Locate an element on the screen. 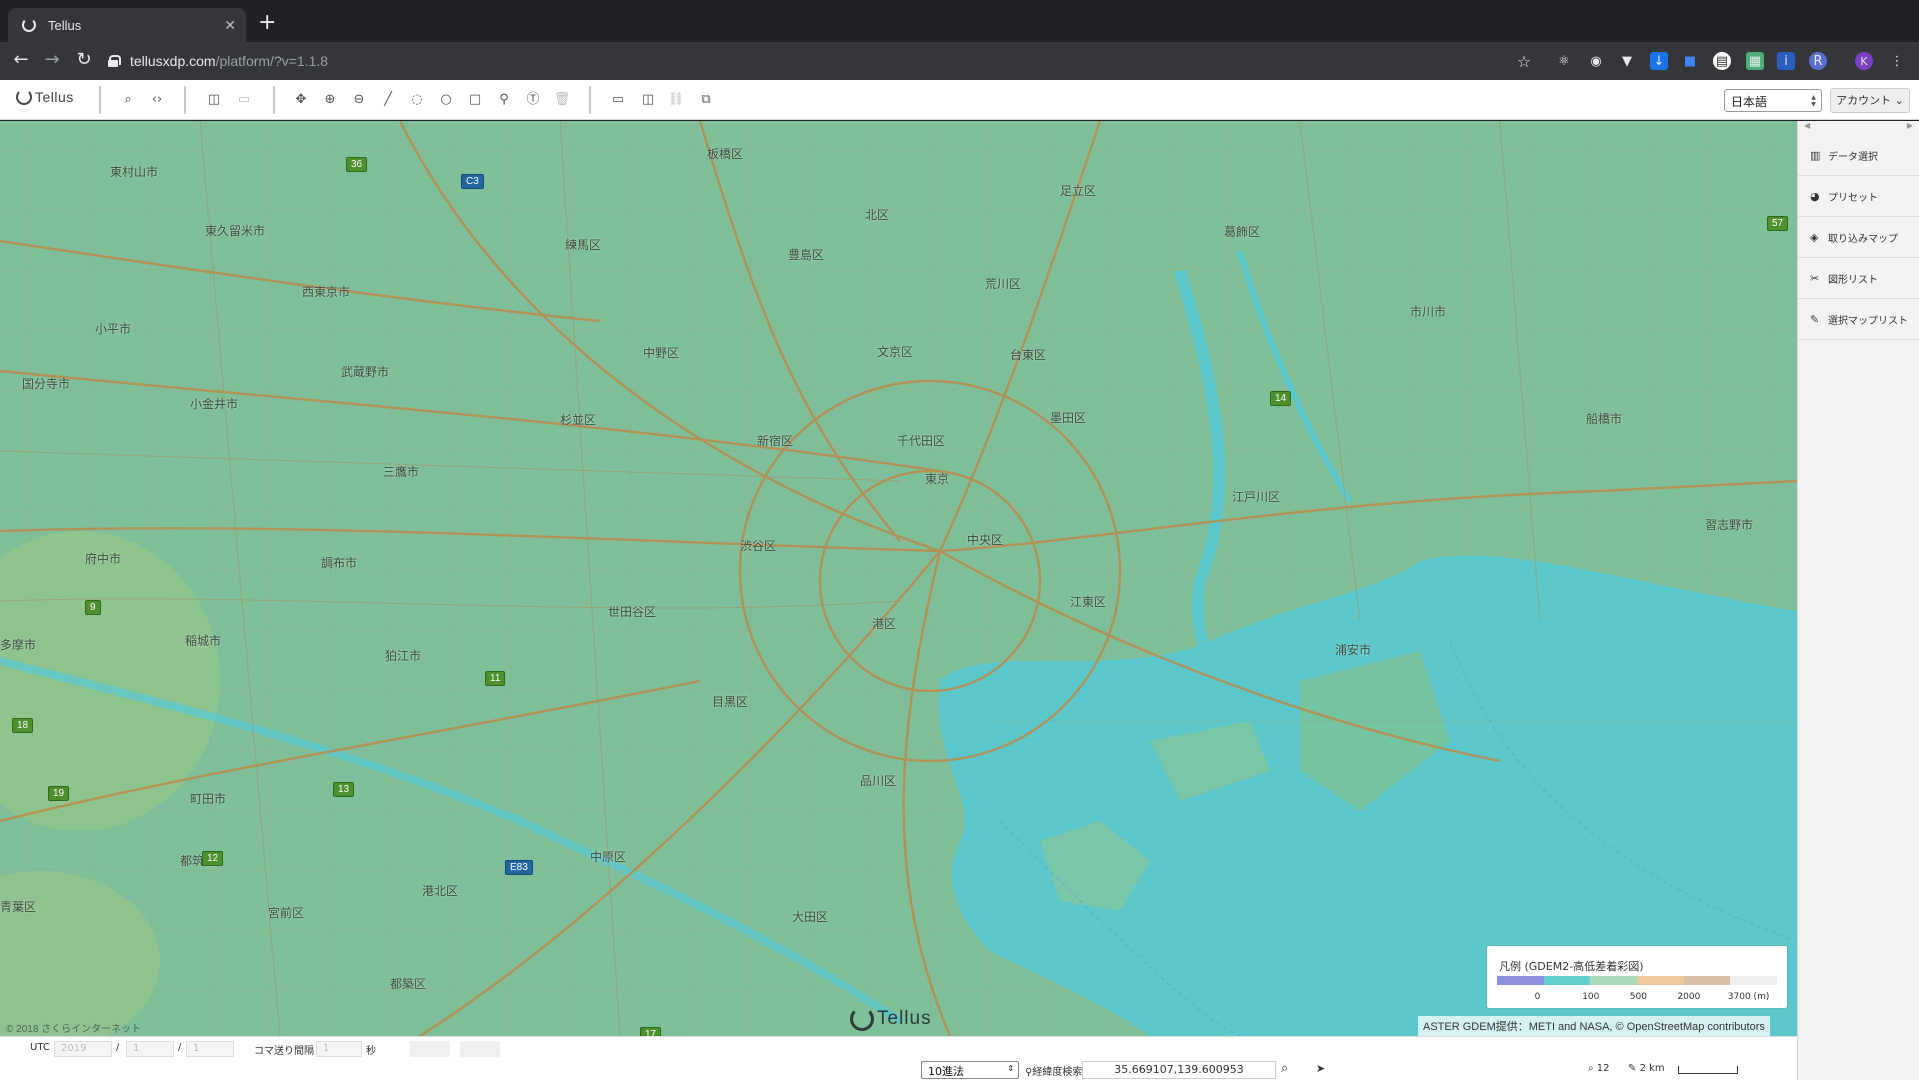 The width and height of the screenshot is (1919, 1080). bookmark-star-icon: ☆ is located at coordinates (1524, 61).